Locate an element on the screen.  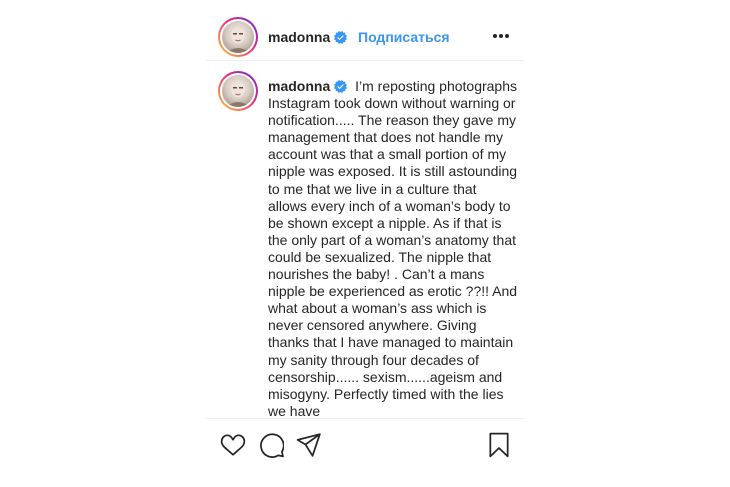
follow-button: Подписаться is located at coordinates (404, 37).